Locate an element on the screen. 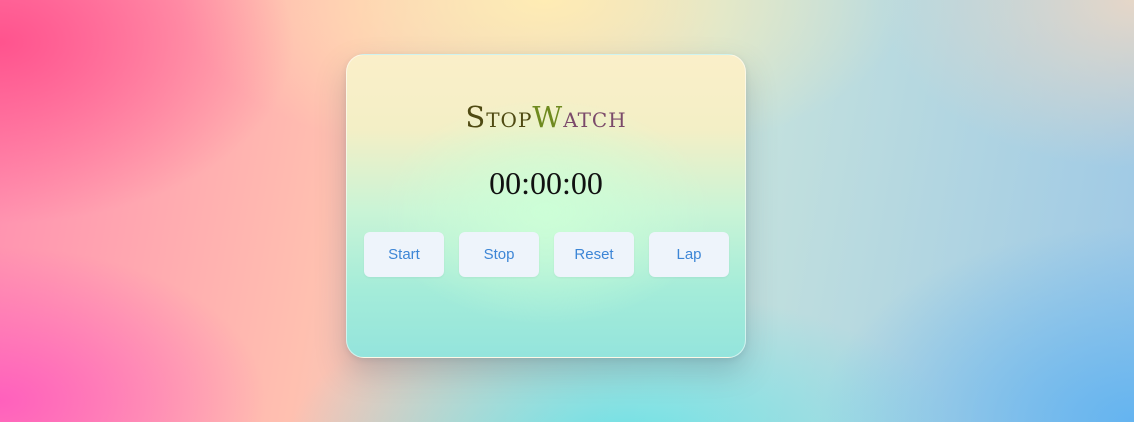  time-display: 00:00:00 is located at coordinates (546, 183).